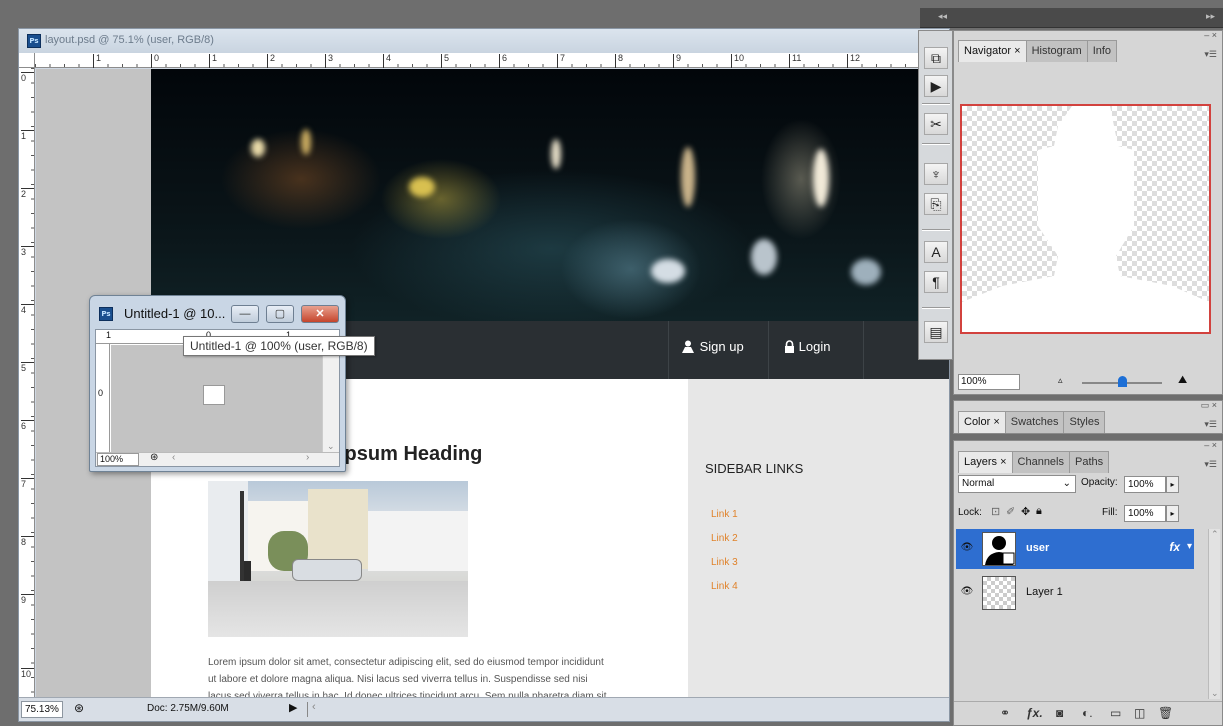 The width and height of the screenshot is (1223, 726). Describe the element at coordinates (492, 60) in the screenshot. I see `horizontal-ruler: 1 0 1 2 3 4 5 6 7 8 9 10 11 12` at that location.